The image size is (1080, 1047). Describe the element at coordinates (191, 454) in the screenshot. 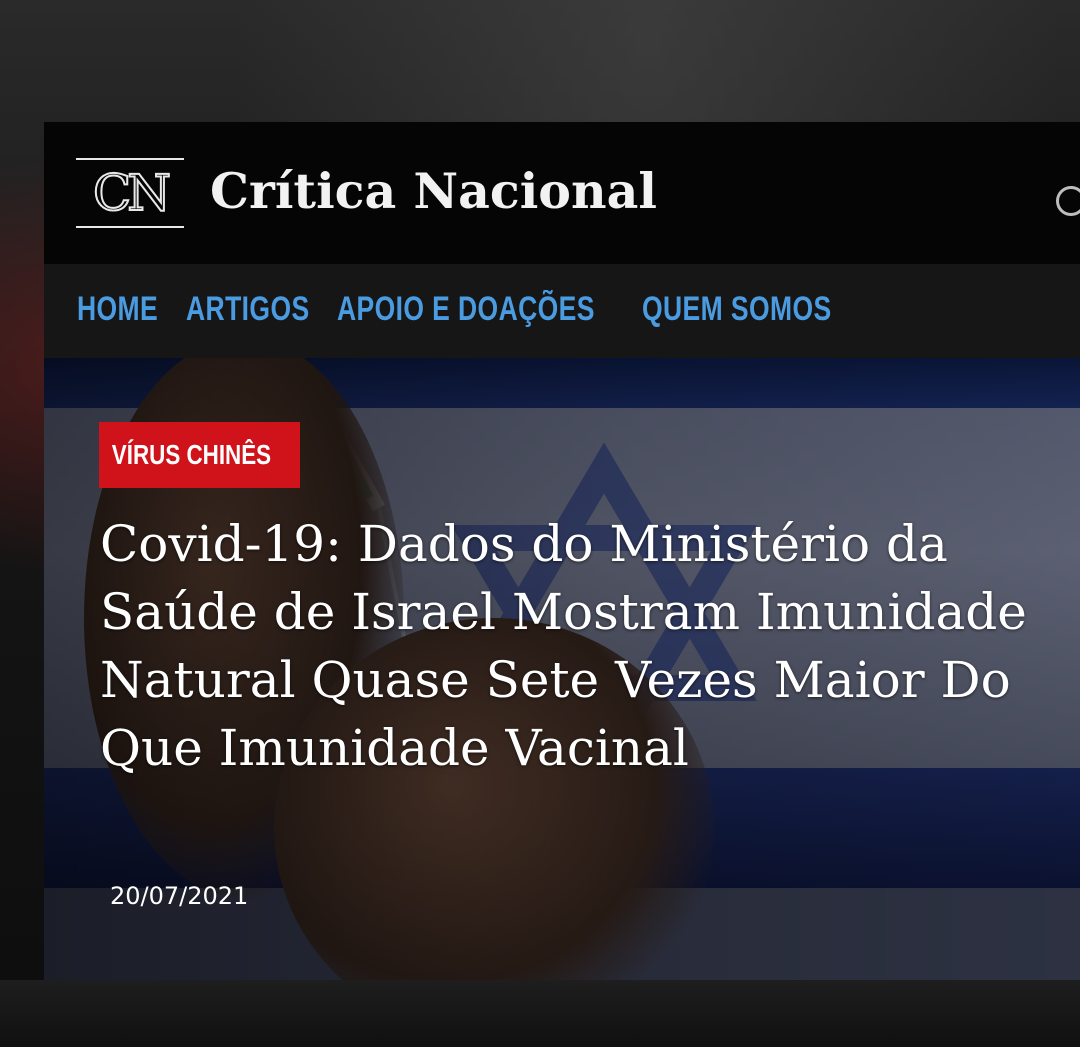

I see `category-label: VÍRUS CHINÊS` at that location.